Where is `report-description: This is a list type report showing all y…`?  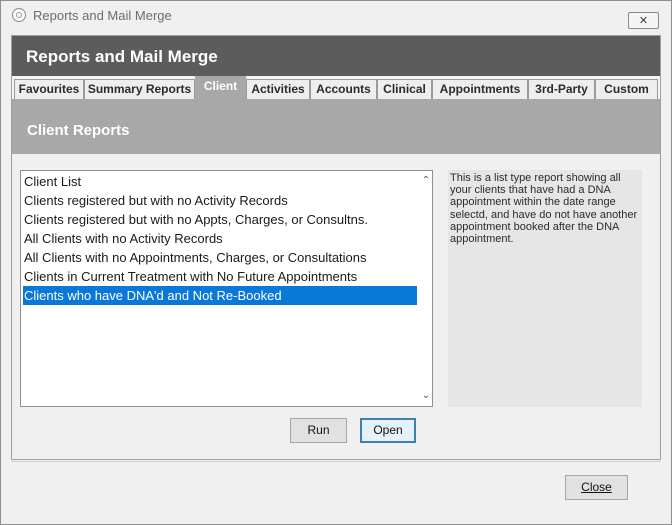
report-description: This is a list type report showing all y… is located at coordinates (545, 288).